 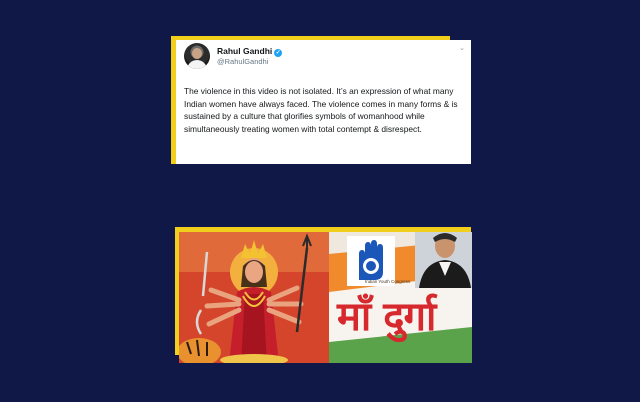 I want to click on banner-small-text: Indian Youth Congress, so click(x=388, y=281).